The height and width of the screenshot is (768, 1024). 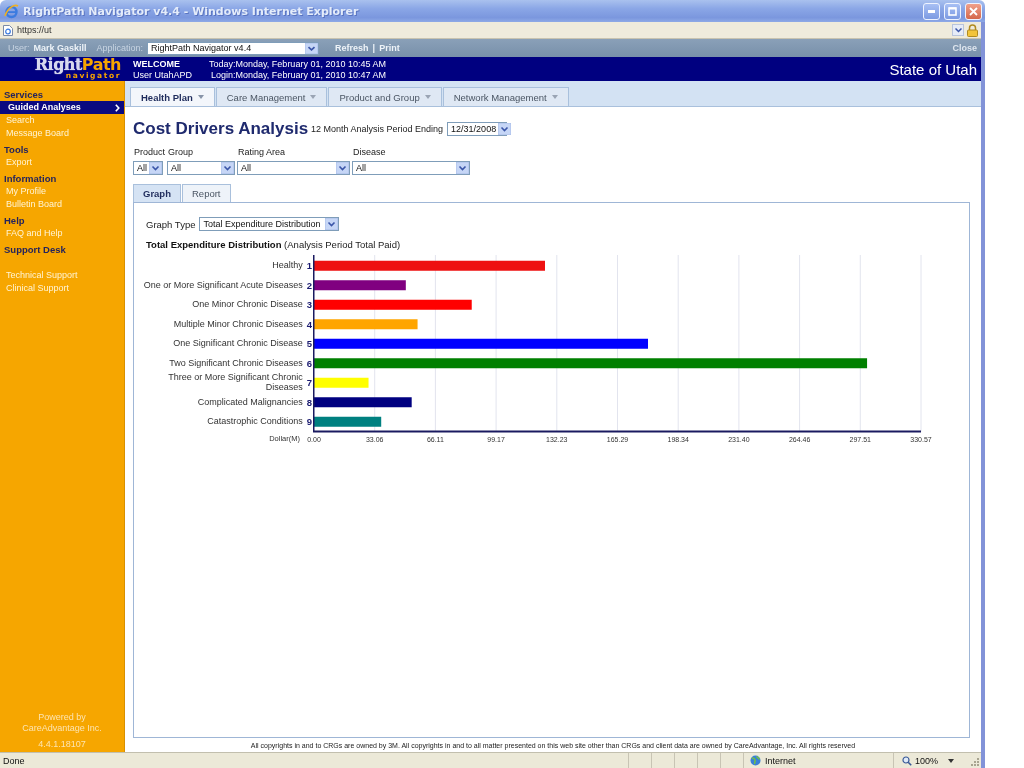 What do you see at coordinates (233, 48) in the screenshot?
I see `application-select: RightPath Navigator v4.4` at bounding box center [233, 48].